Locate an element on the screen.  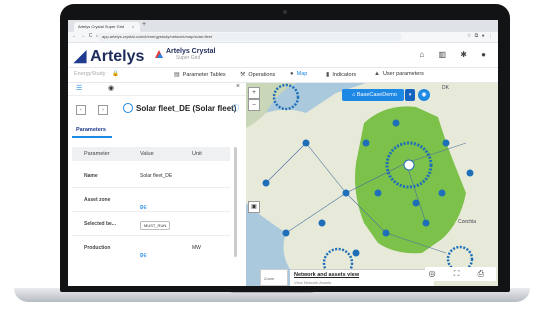
toolbar-operations: ⚒ Operations is located at coordinates (257, 74).